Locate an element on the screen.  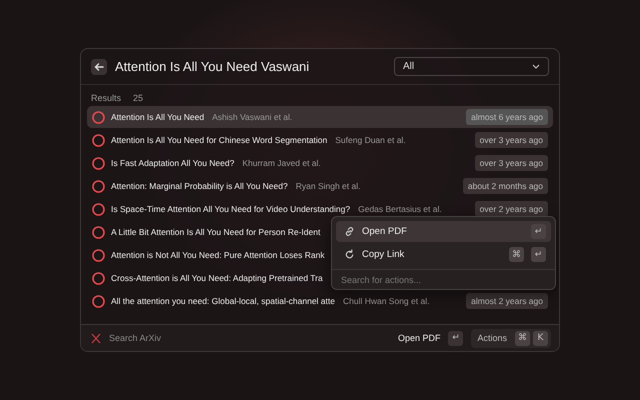
actions-button: Actions ⌘ K is located at coordinates (511, 338).